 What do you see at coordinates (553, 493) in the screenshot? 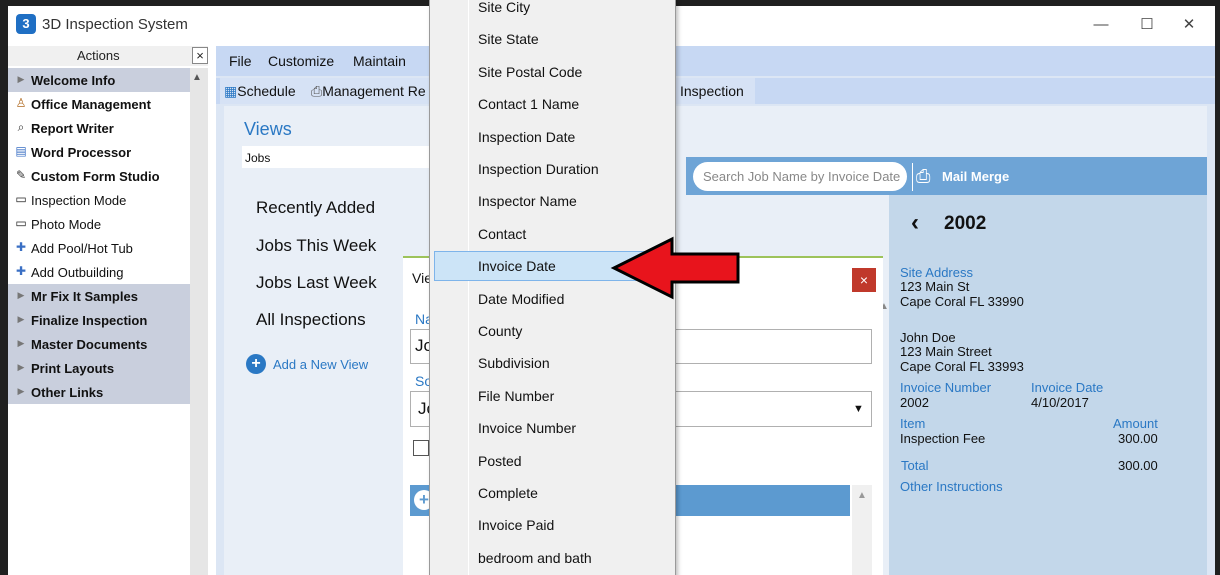
I see `dropdown-option: Complete` at bounding box center [553, 493].